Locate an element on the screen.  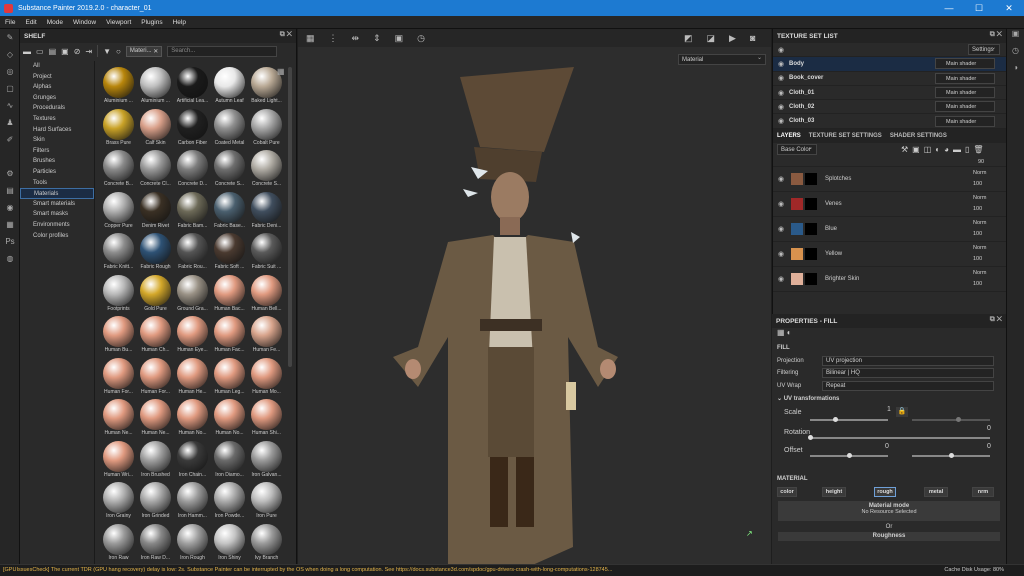
tab-shader-settings: SHADER SETTINGS is located at coordinates (918, 136).